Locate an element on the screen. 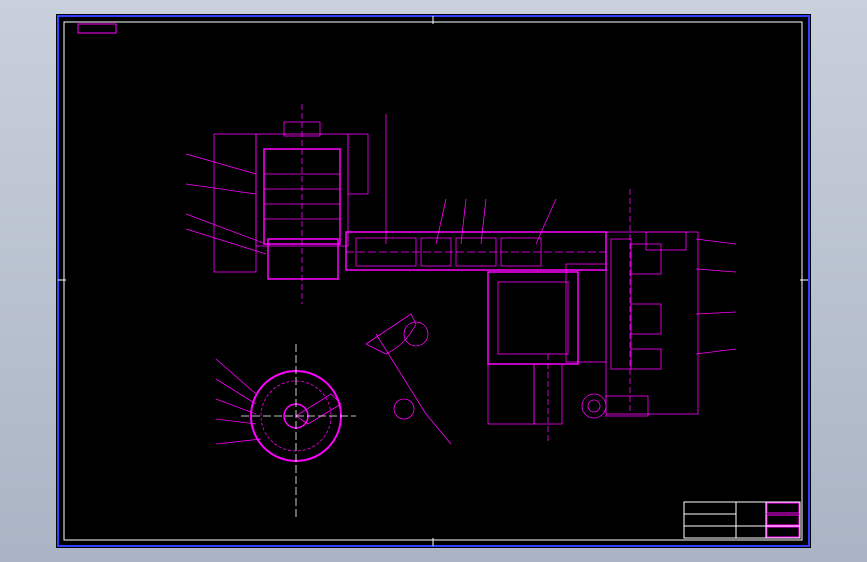 The height and width of the screenshot is (562, 867). reference-box is located at coordinates (97, 28).